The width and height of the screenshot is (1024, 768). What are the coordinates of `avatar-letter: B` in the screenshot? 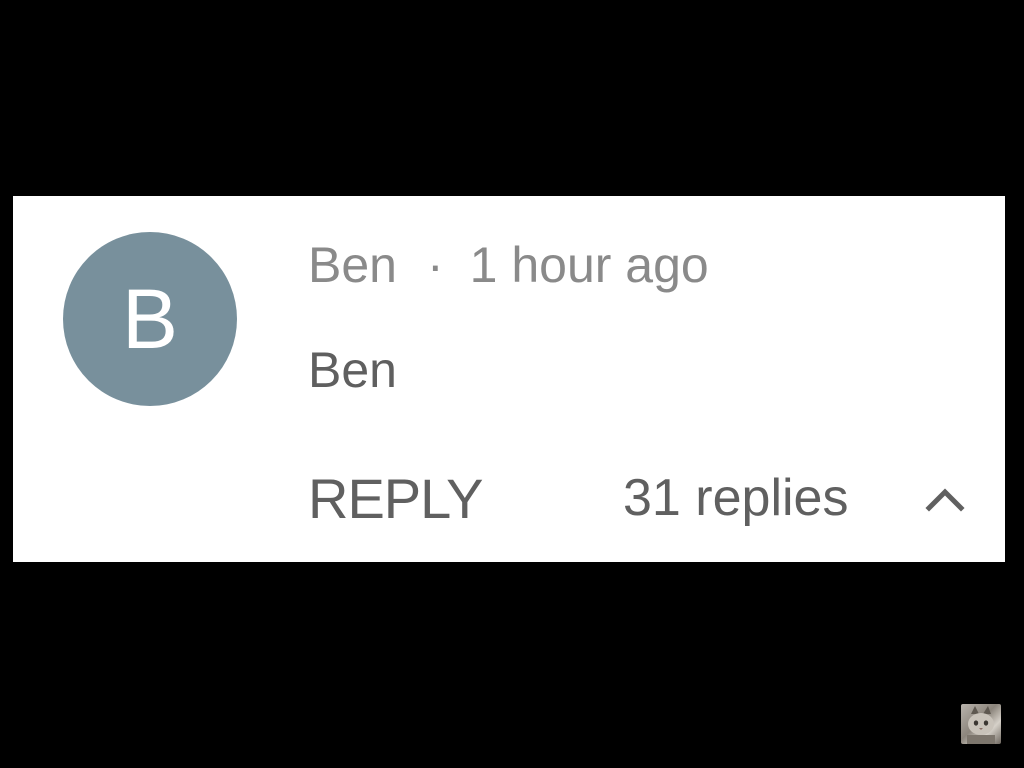 It's located at (150, 319).